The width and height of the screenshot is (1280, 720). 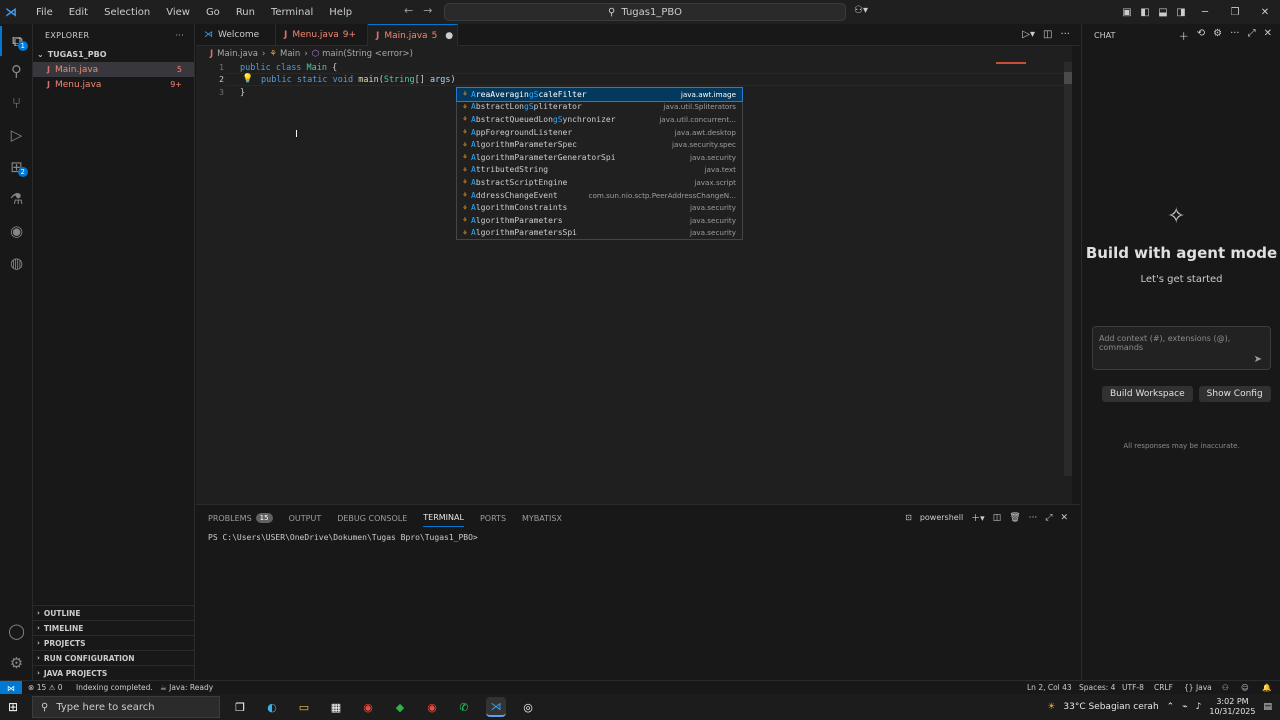 I want to click on suggestion-item: ⚘ AttributedString java.text, so click(x=599, y=170).